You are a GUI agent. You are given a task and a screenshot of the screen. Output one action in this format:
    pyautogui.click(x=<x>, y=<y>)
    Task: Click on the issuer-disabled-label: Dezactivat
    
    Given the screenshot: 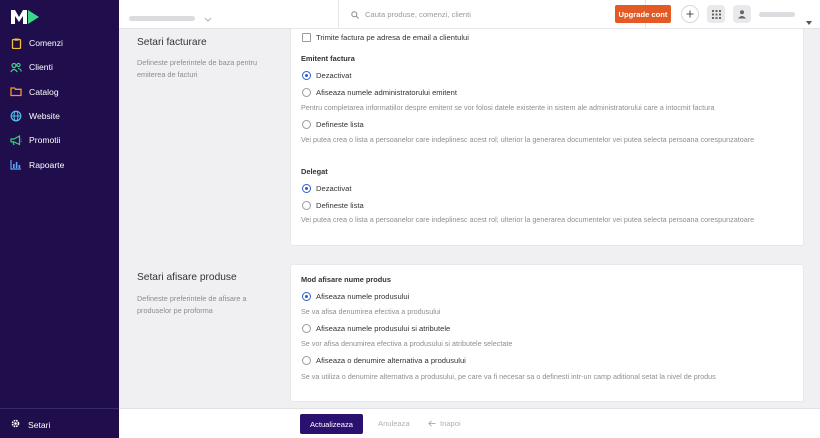 What is the action you would take?
    pyautogui.click(x=334, y=75)
    